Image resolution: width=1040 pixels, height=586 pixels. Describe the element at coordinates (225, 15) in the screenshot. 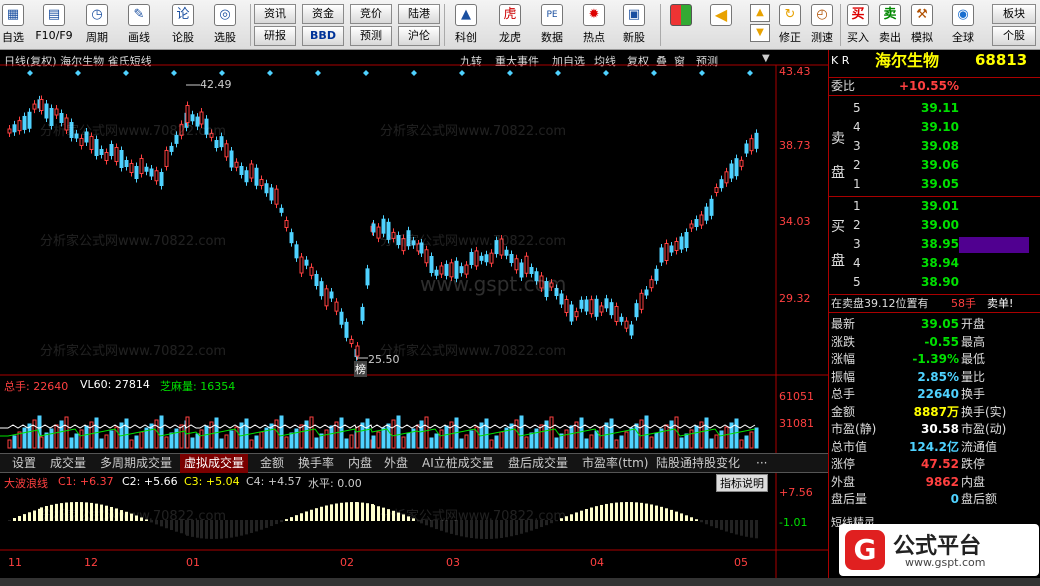

I see `target-icon: ◎` at that location.